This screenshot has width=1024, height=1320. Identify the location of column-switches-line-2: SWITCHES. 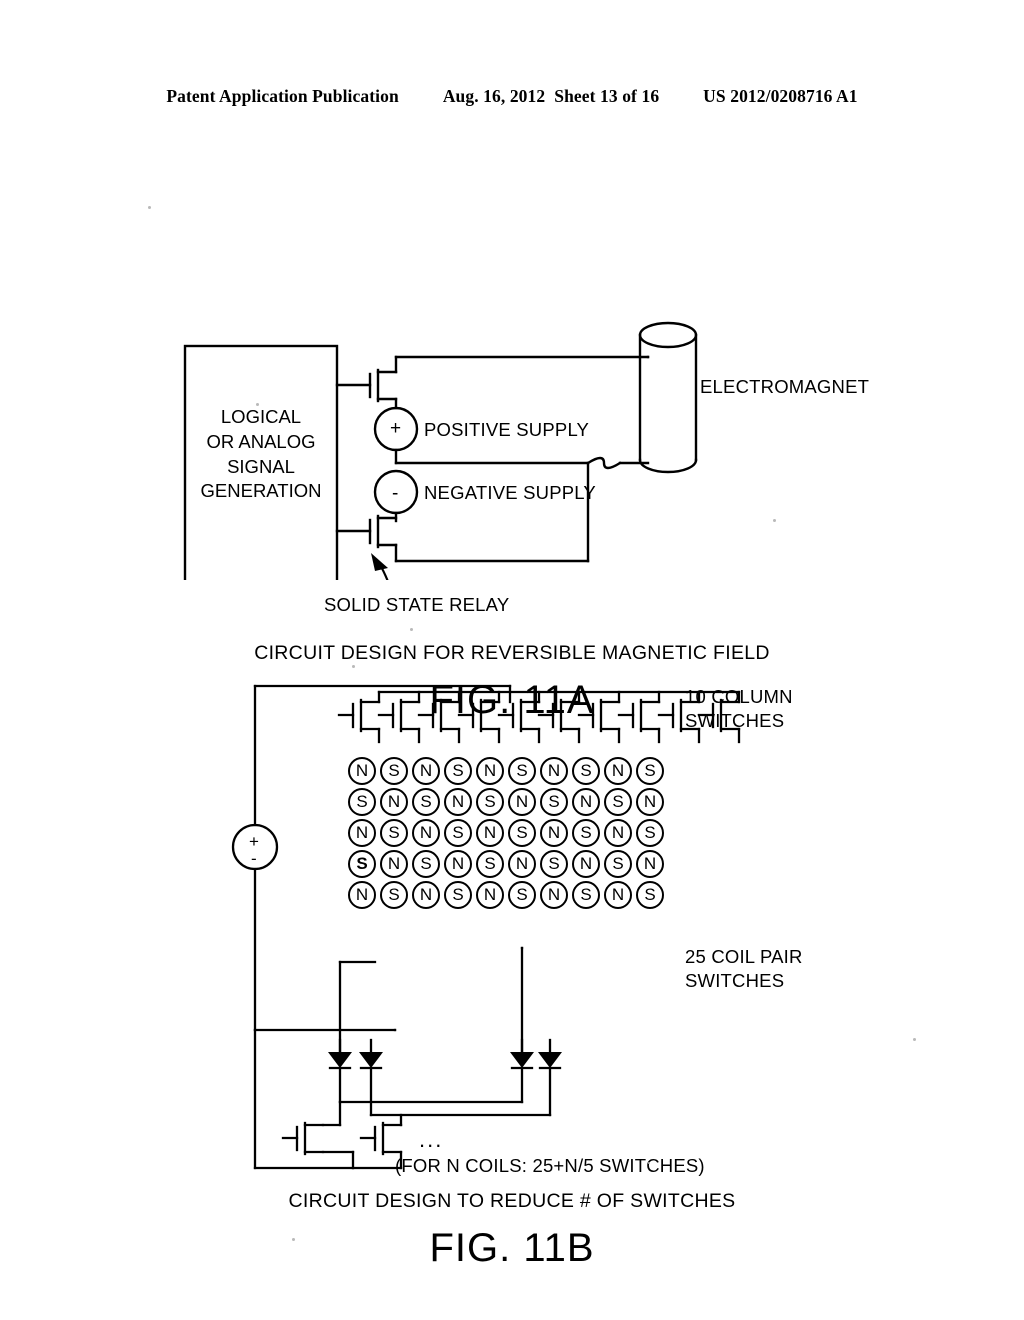
(735, 721).